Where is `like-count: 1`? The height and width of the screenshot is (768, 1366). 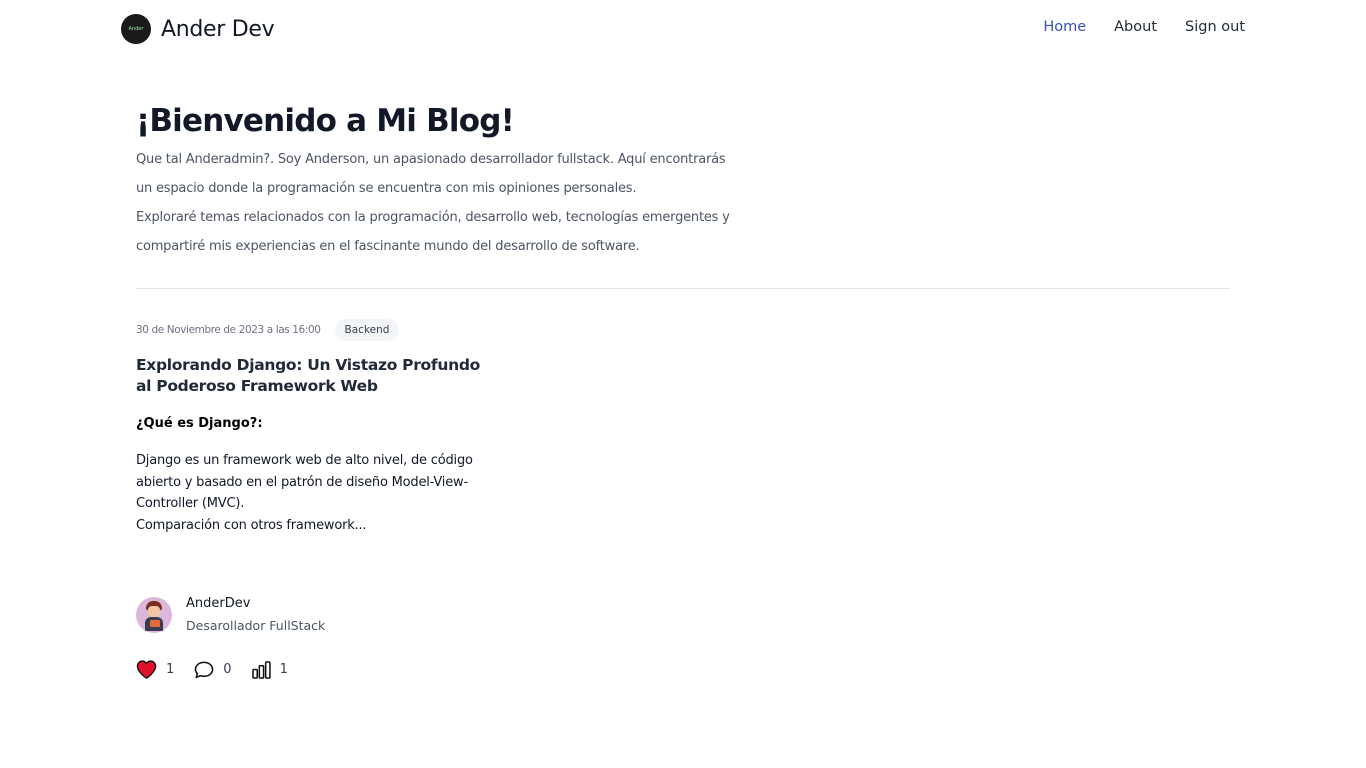 like-count: 1 is located at coordinates (170, 669).